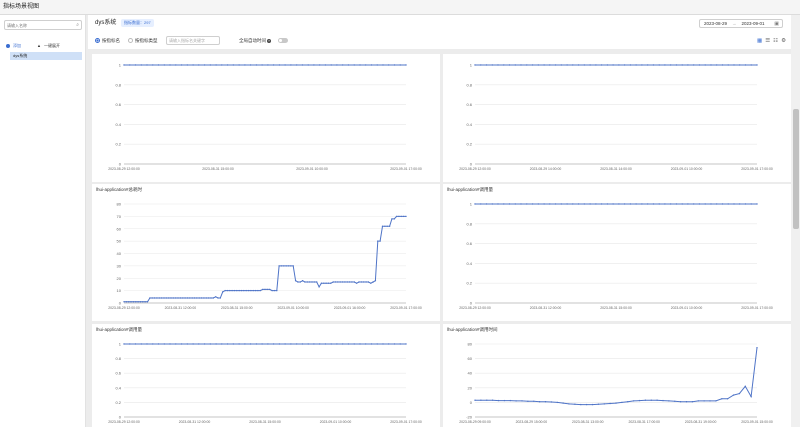  I want to click on y-tick-label: 0.4, so click(469, 263).